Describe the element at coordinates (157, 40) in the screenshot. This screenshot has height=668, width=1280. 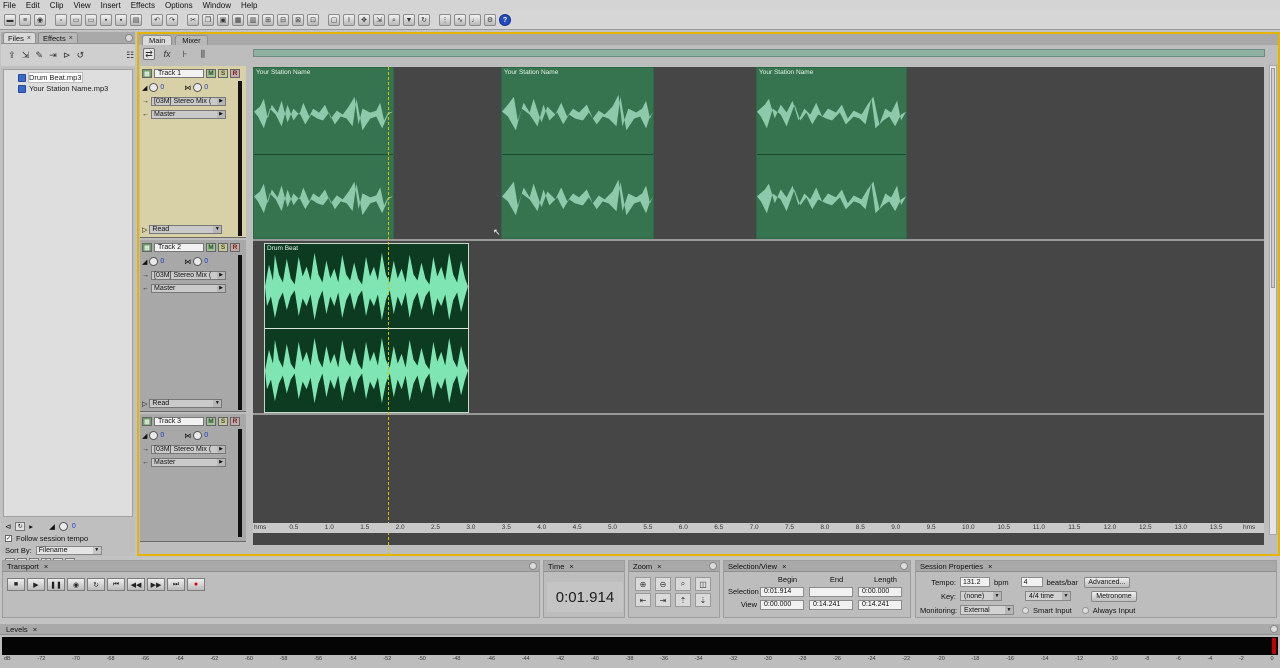
I see `tab-main: Main` at that location.